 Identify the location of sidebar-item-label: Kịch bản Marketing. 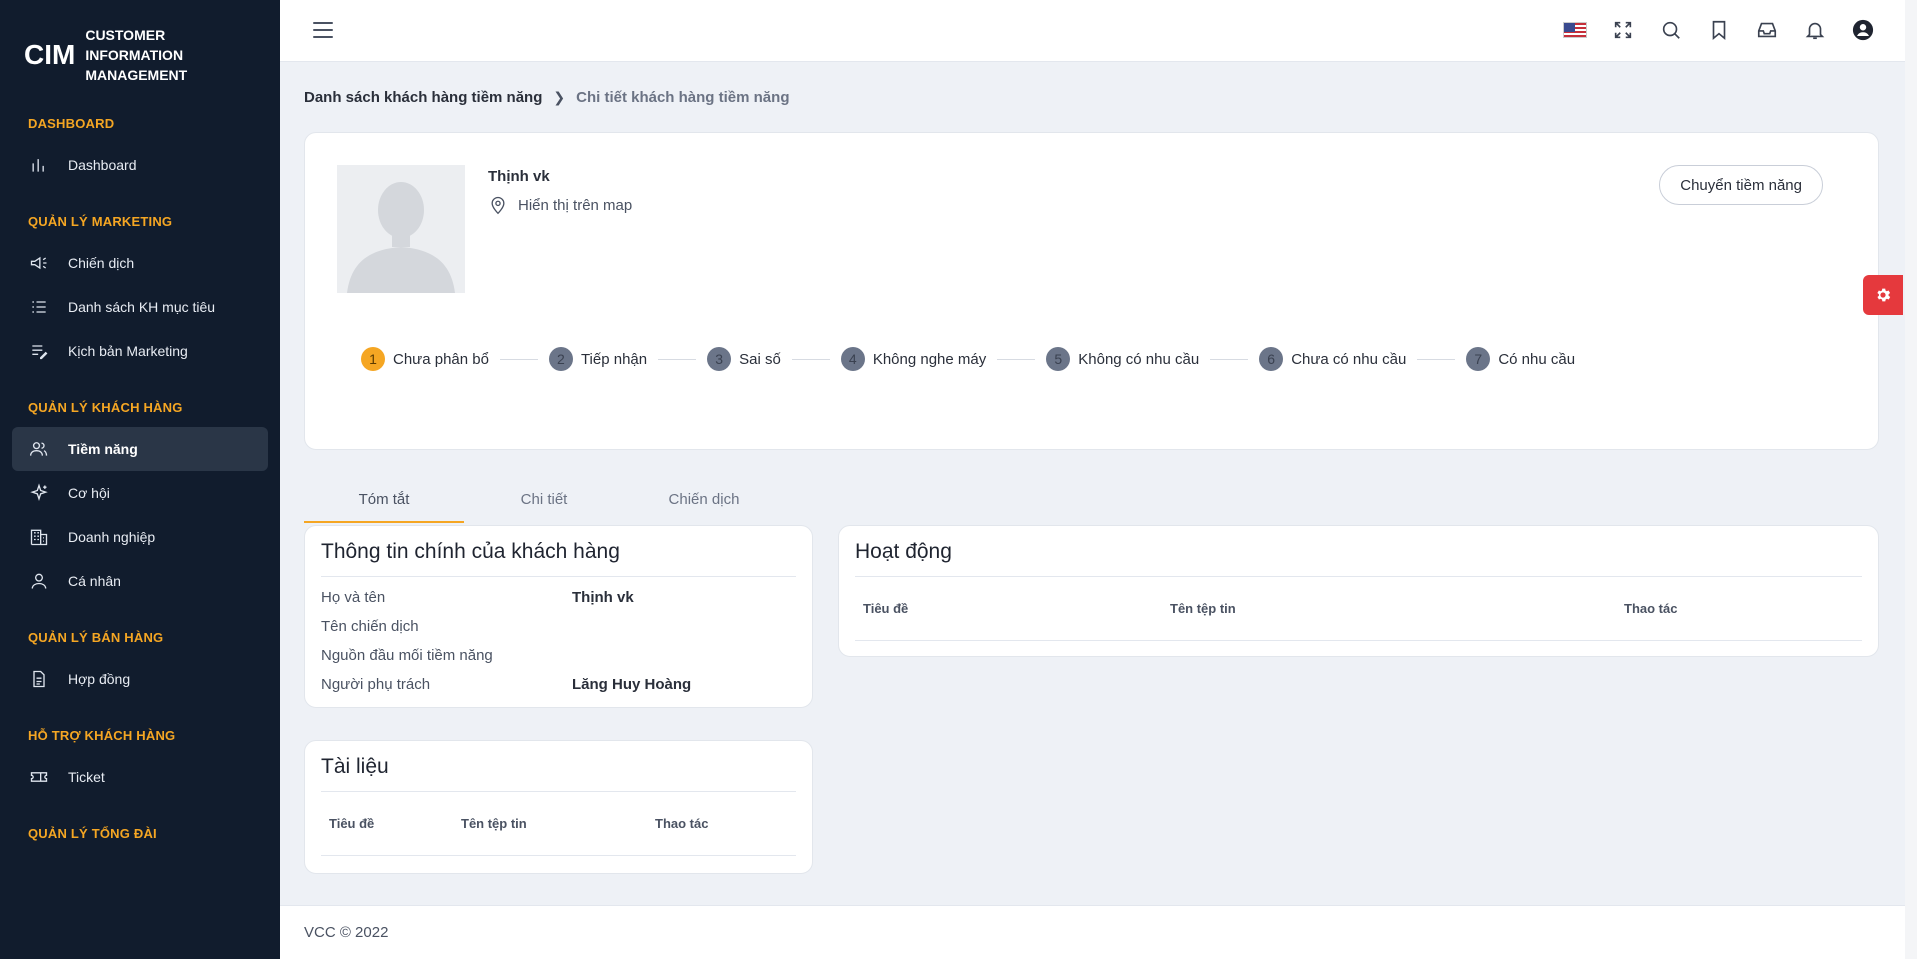
(128, 351).